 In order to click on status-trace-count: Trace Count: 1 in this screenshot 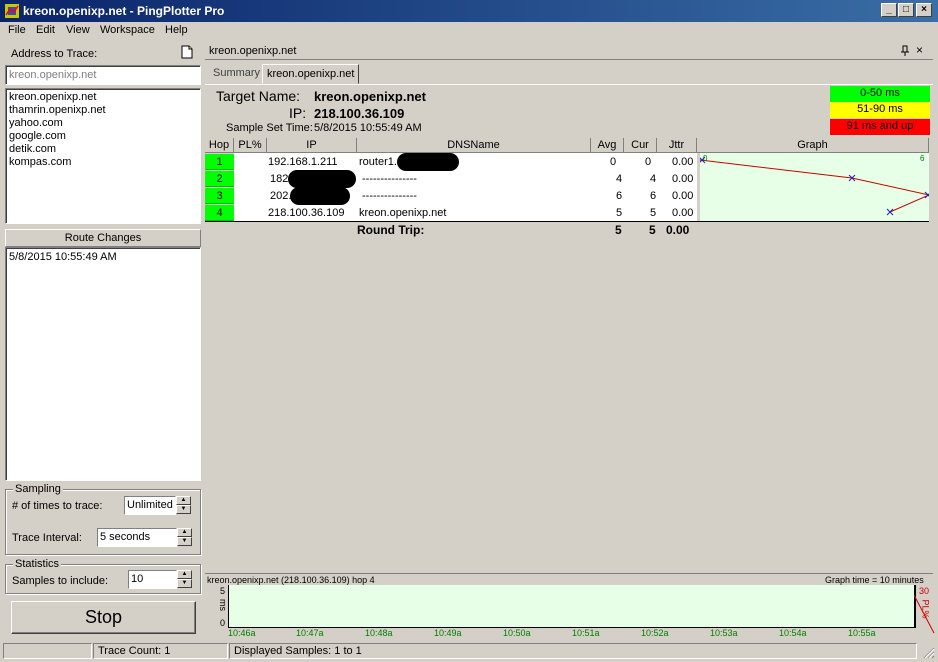, I will do `click(160, 651)`.